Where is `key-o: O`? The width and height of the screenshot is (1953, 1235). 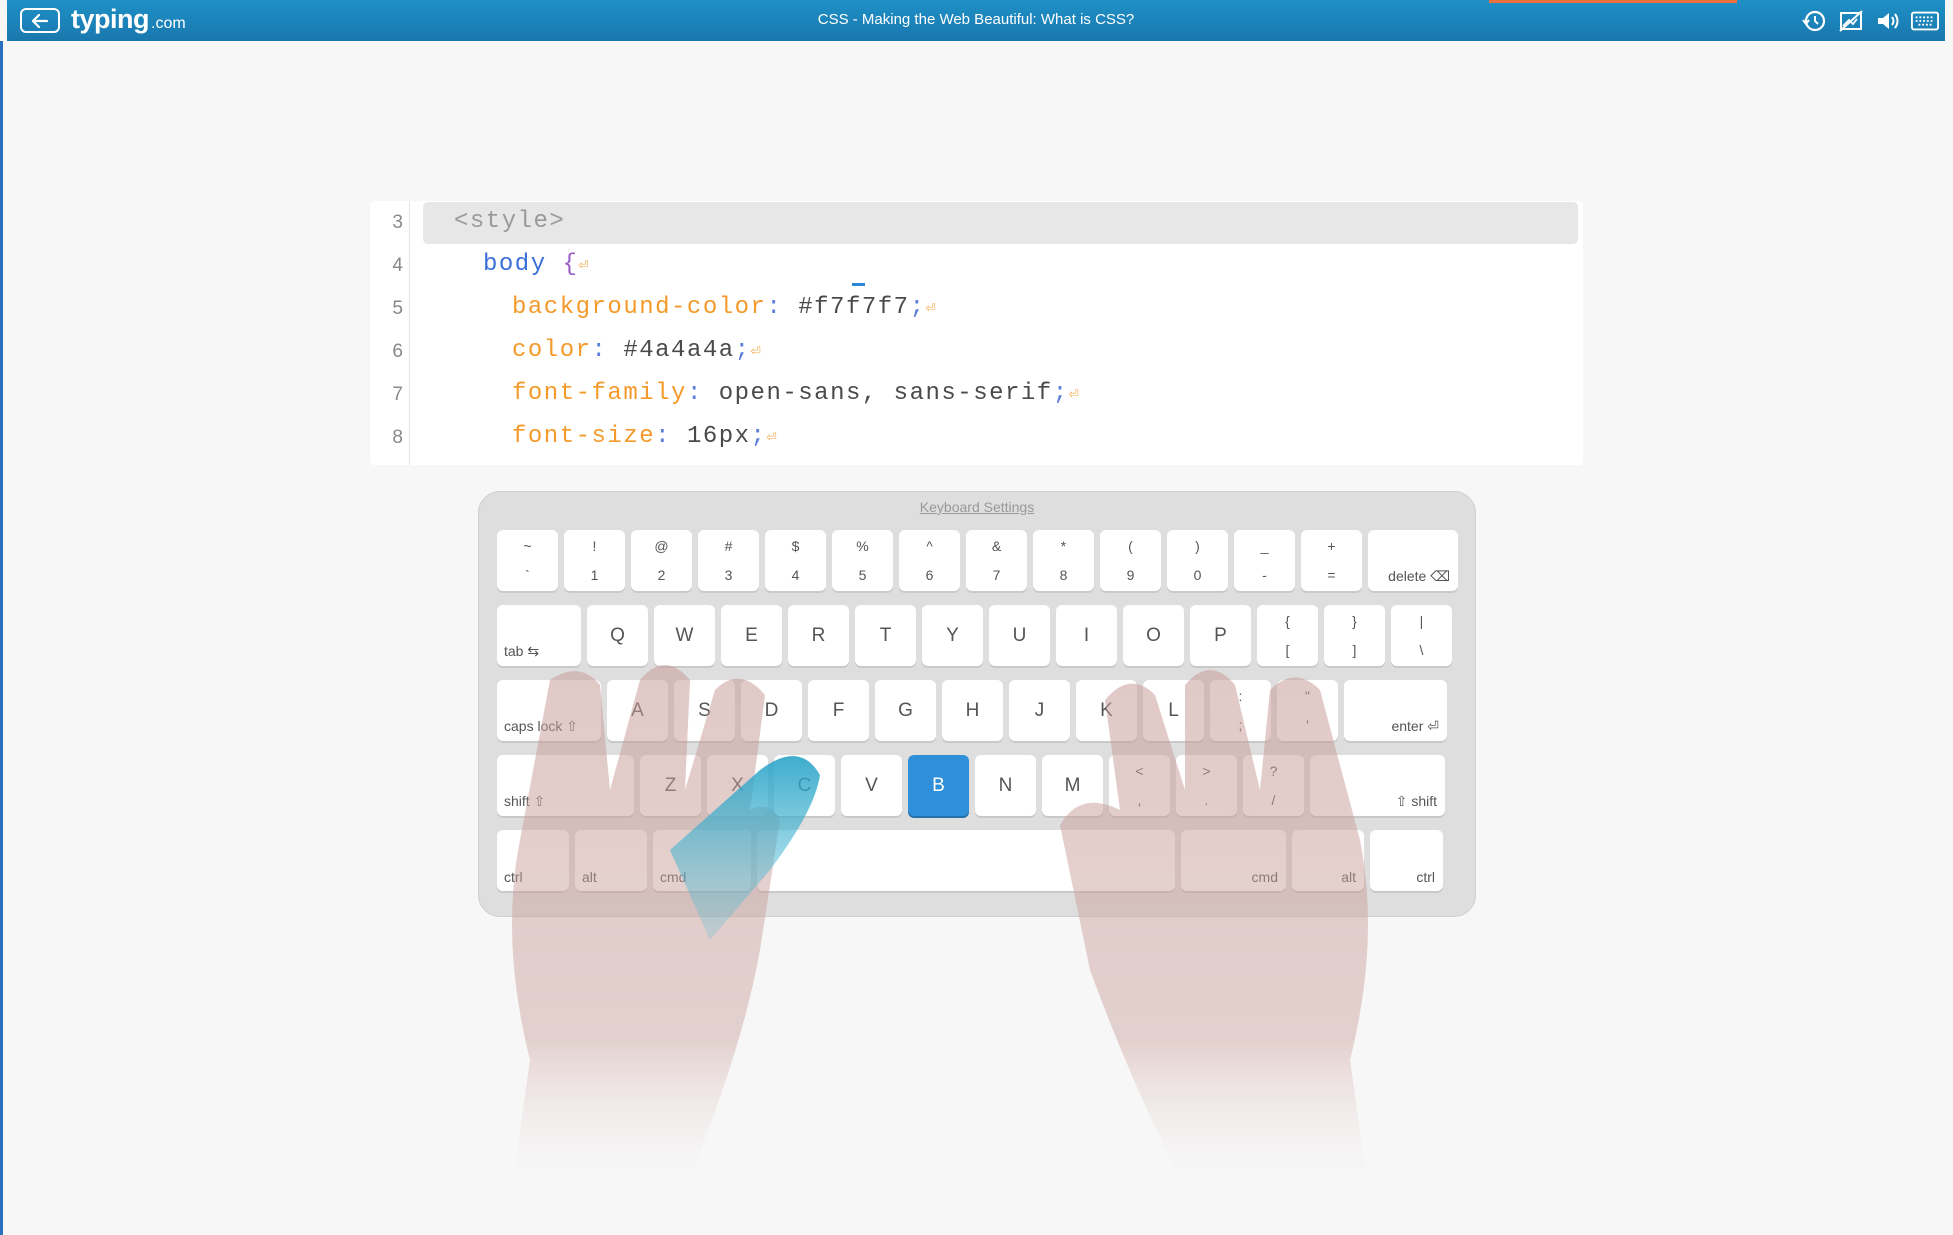 key-o: O is located at coordinates (1153, 635).